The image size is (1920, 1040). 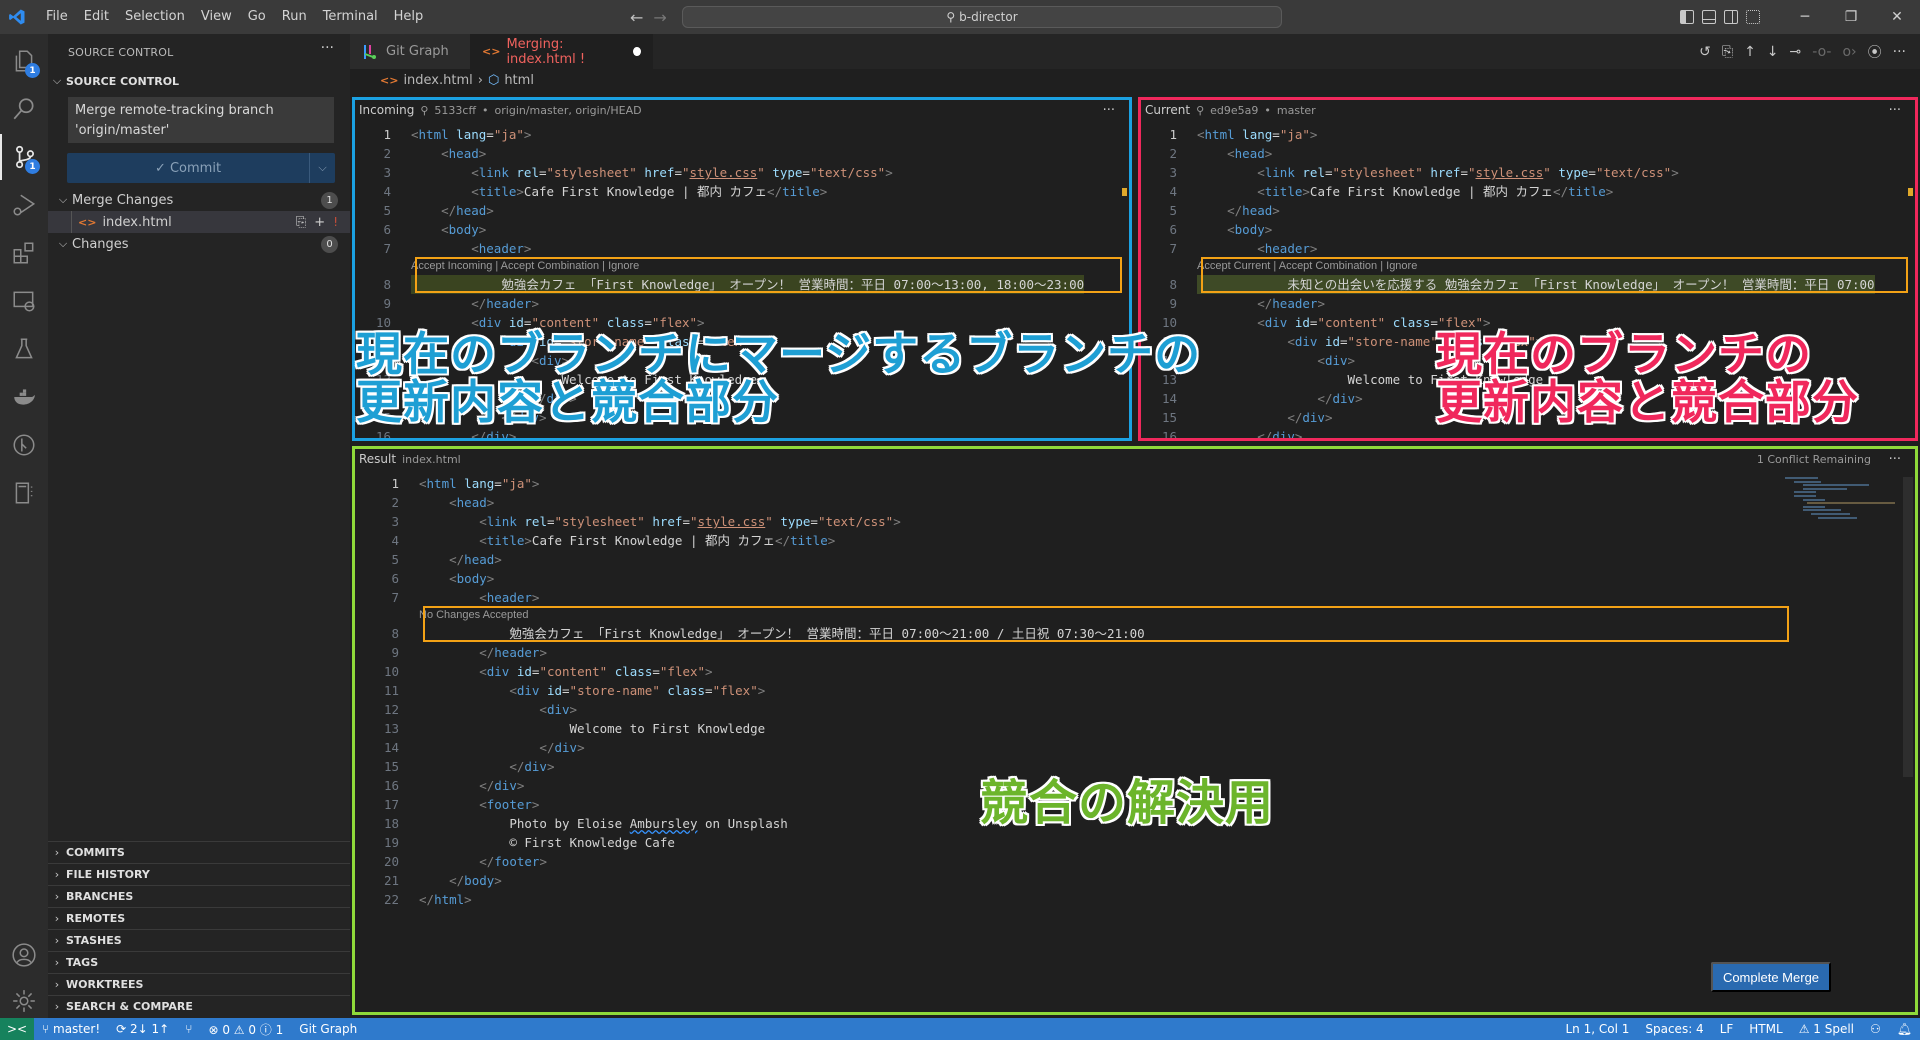 What do you see at coordinates (24, 205) in the screenshot?
I see `activity-run-debug` at bounding box center [24, 205].